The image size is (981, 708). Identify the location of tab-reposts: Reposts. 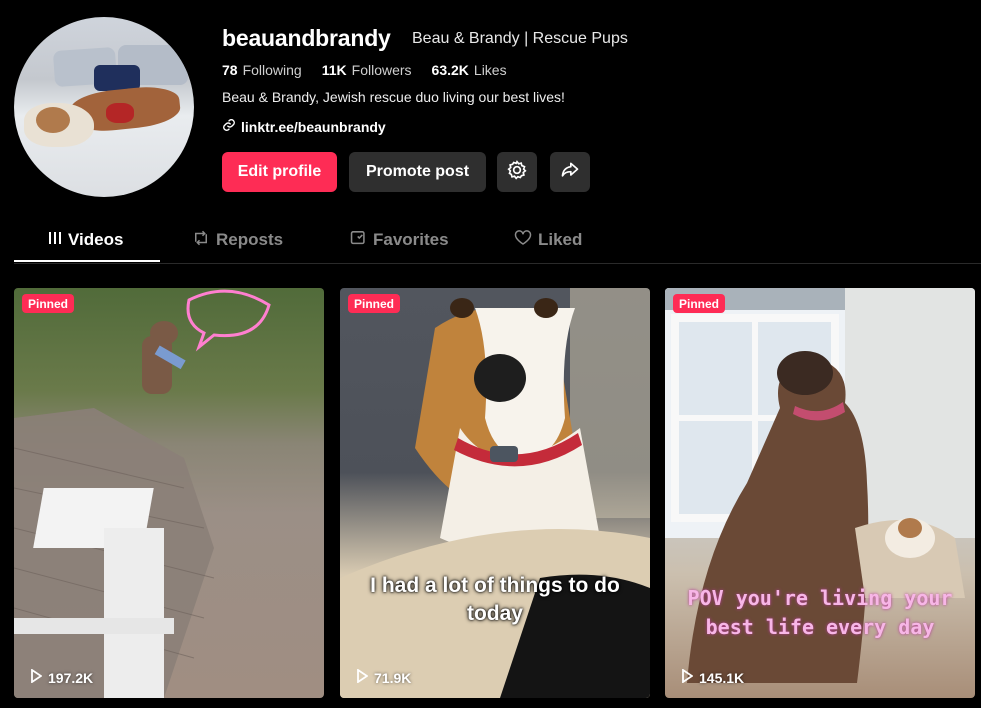
(237, 240).